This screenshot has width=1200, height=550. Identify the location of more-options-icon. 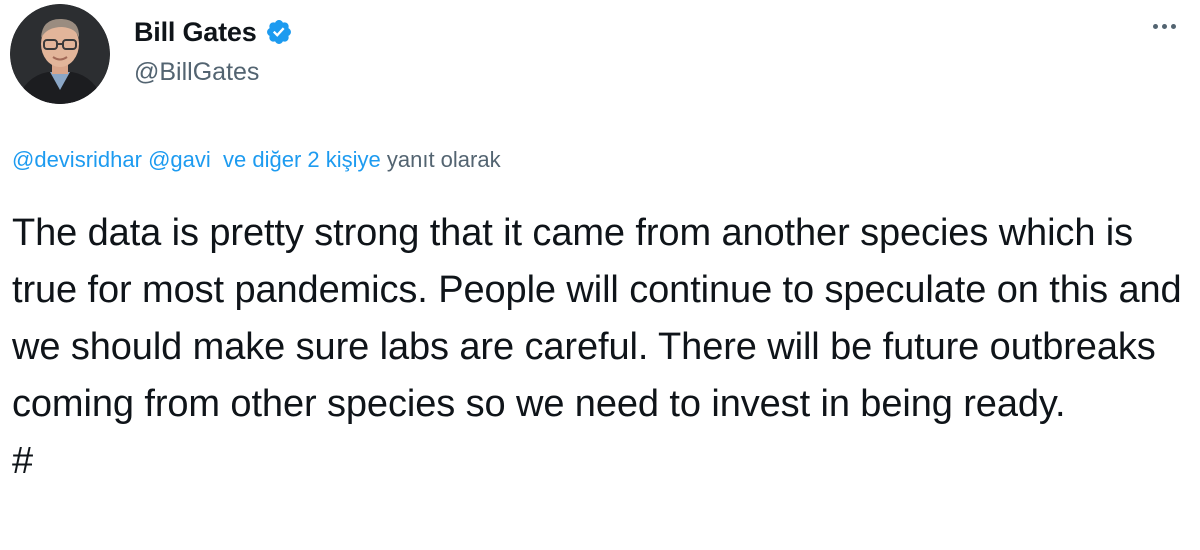
(1164, 26).